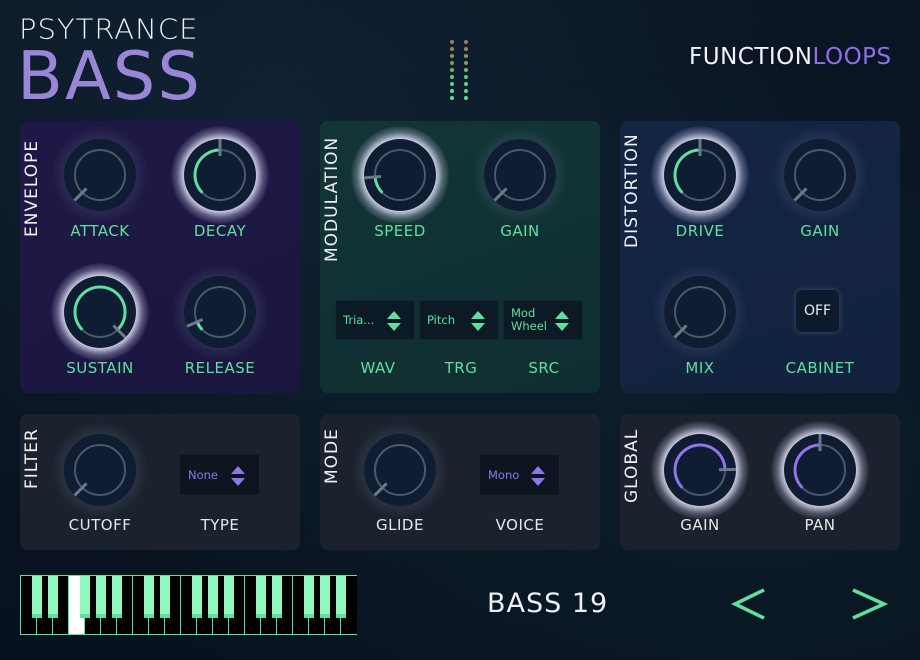  I want to click on release-label: RELEASE, so click(220, 368).